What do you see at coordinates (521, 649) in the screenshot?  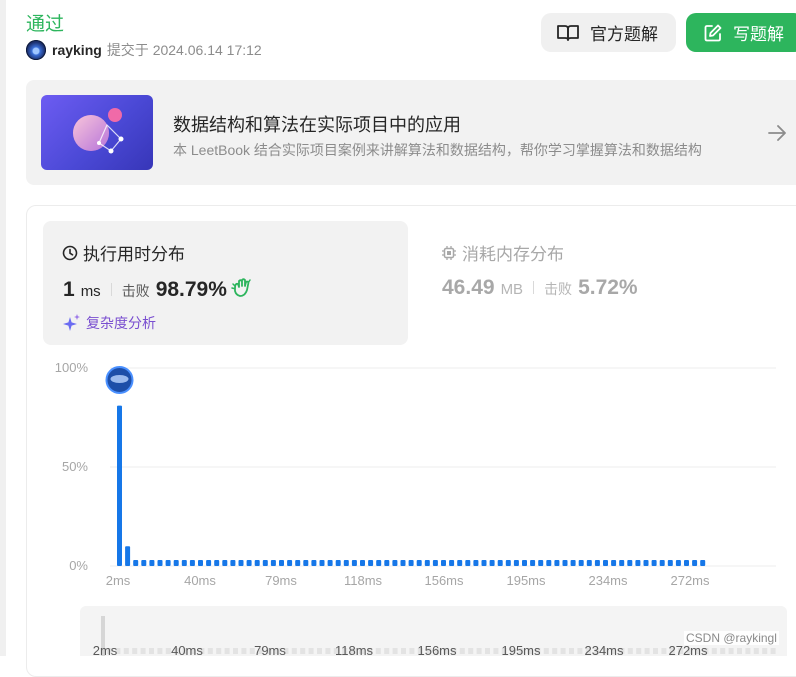 I see `navigator-tick-label: 195ms` at bounding box center [521, 649].